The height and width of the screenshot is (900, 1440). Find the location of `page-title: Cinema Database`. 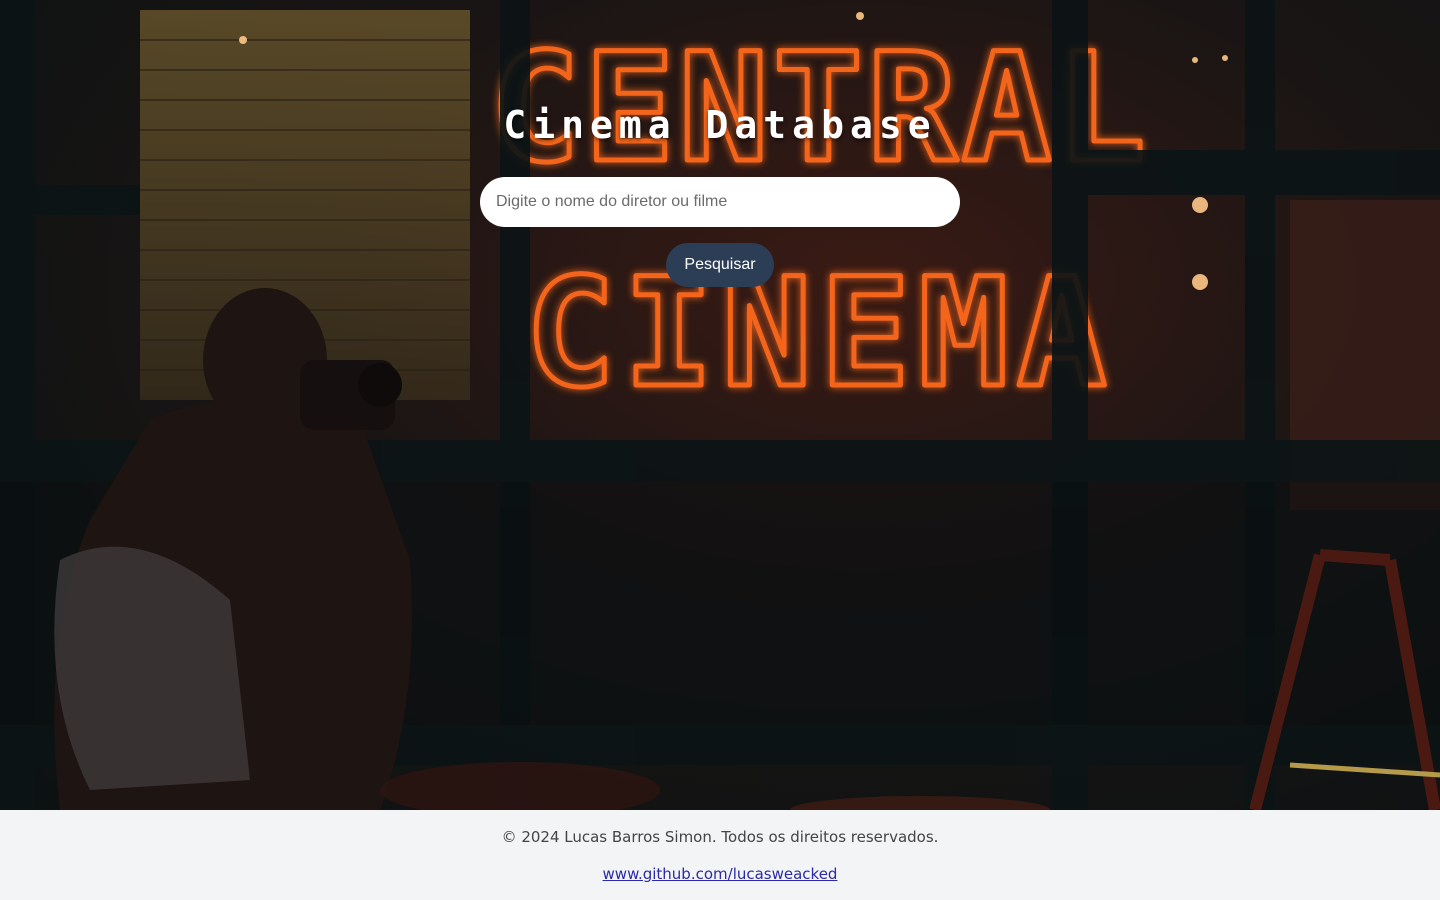

page-title: Cinema Database is located at coordinates (720, 125).